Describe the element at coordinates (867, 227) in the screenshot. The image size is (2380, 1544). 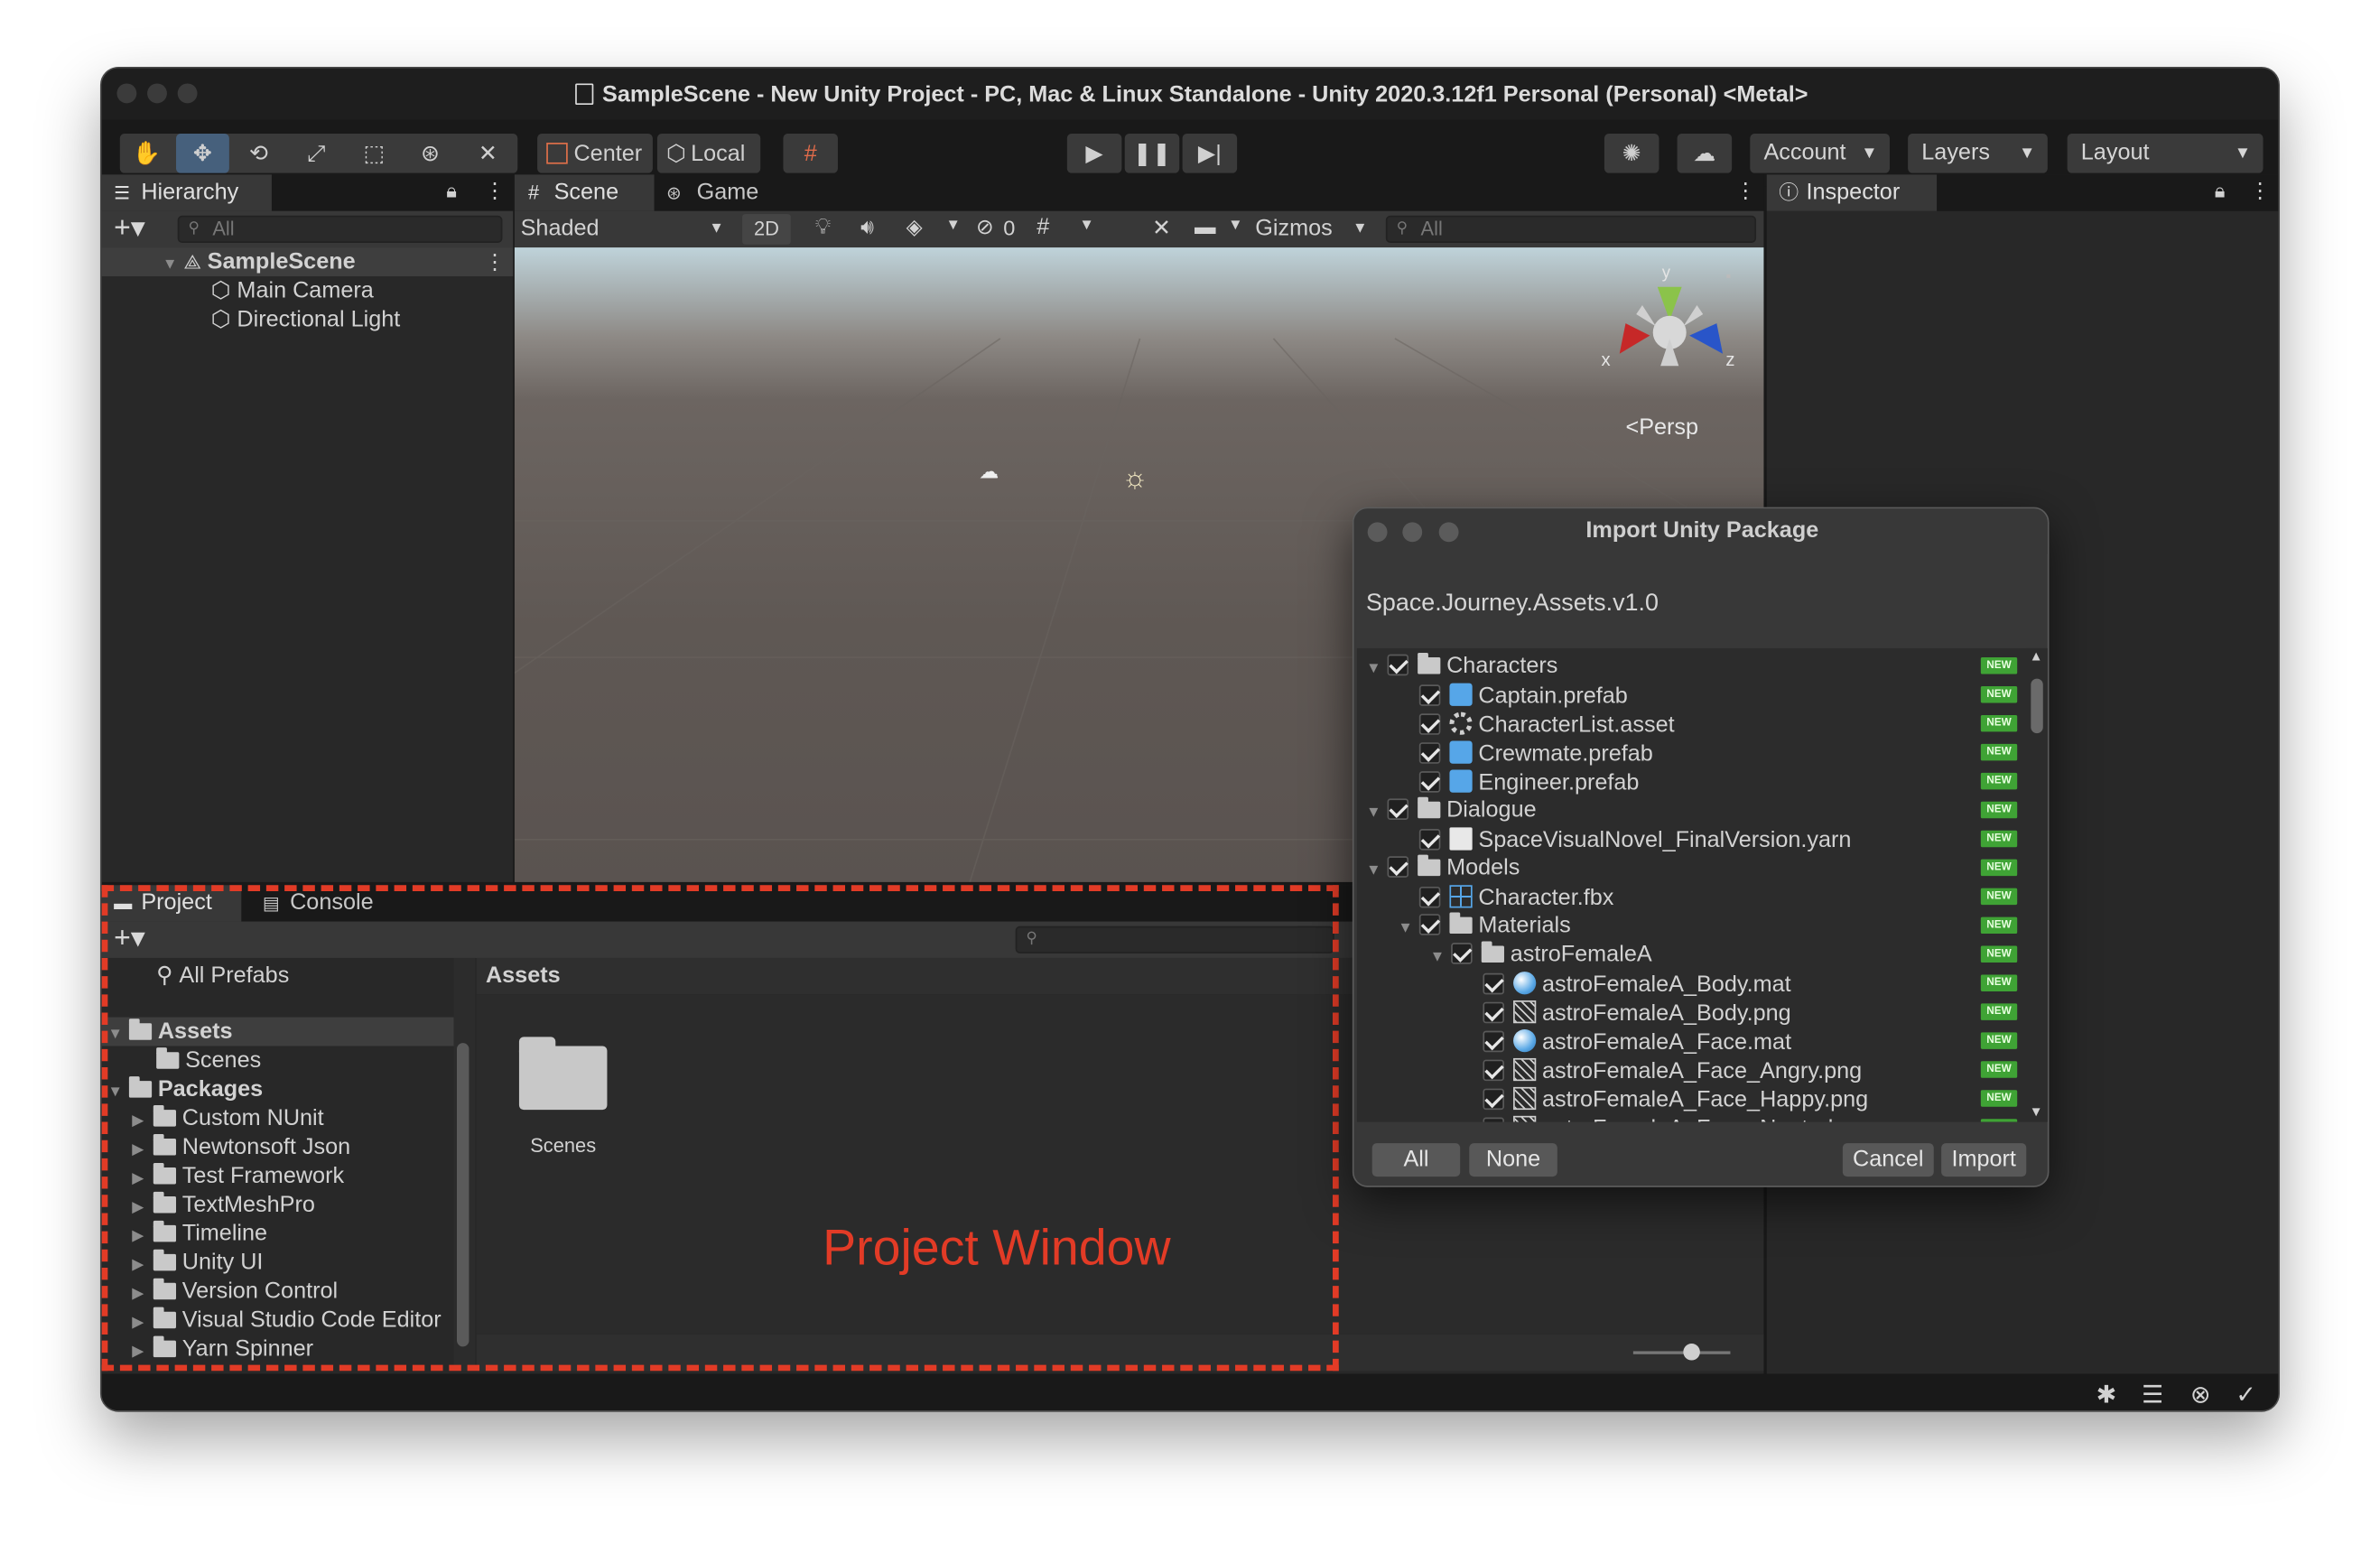
I see `audio-toggle-icon: 🔊︎` at that location.